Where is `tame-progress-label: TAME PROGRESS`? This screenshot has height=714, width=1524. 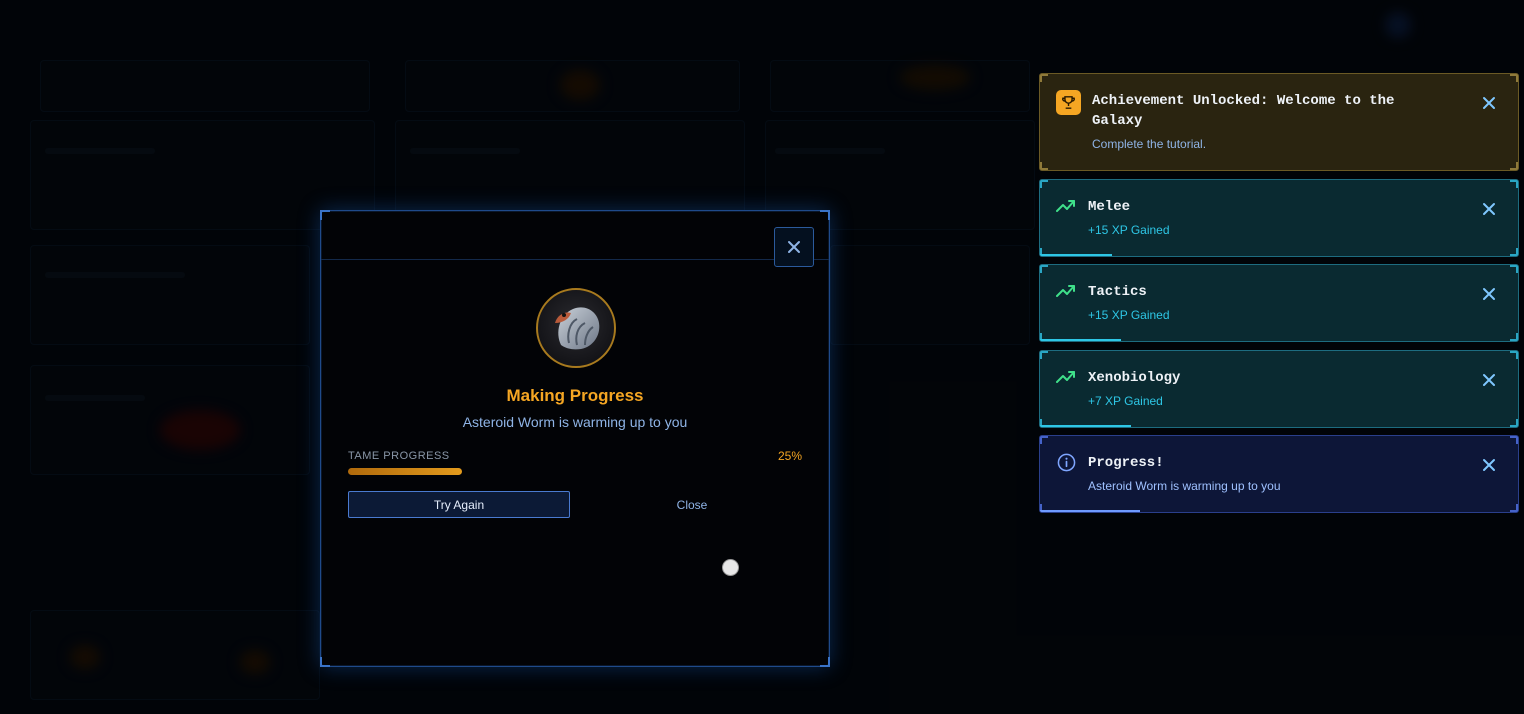 tame-progress-label: TAME PROGRESS is located at coordinates (399, 456).